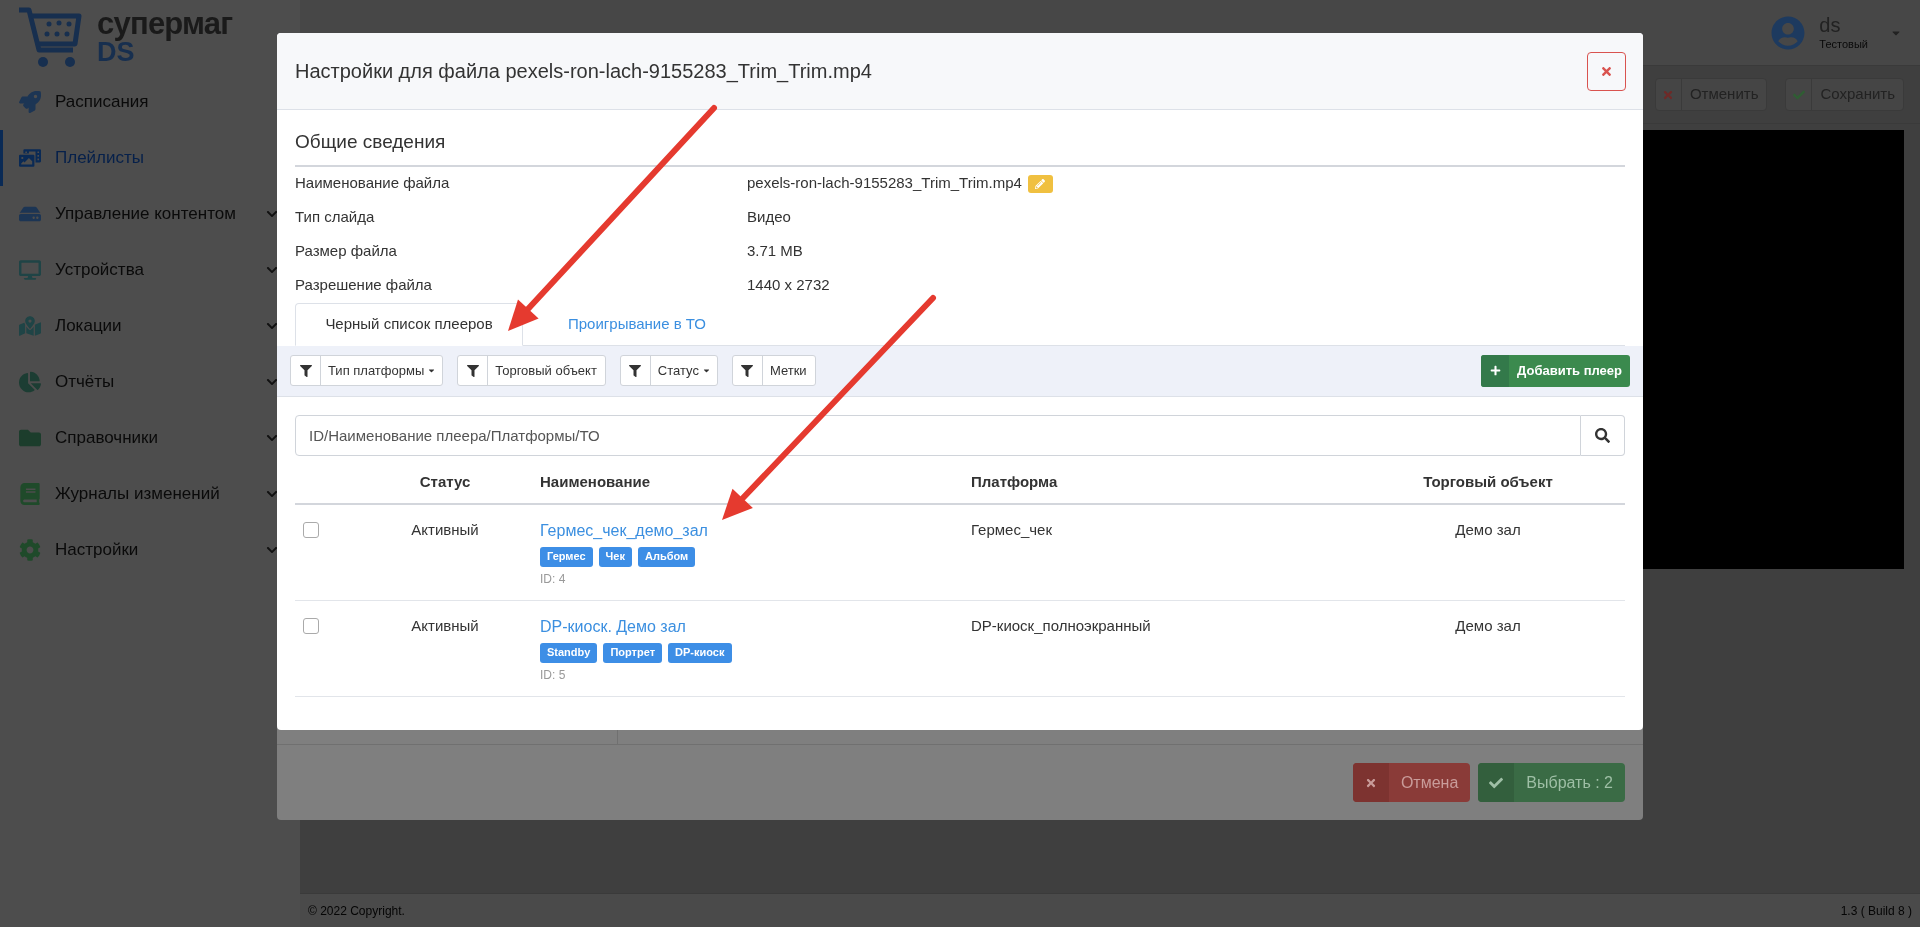 This screenshot has width=1920, height=927. I want to click on sidebar-label: Справочники, so click(106, 438).